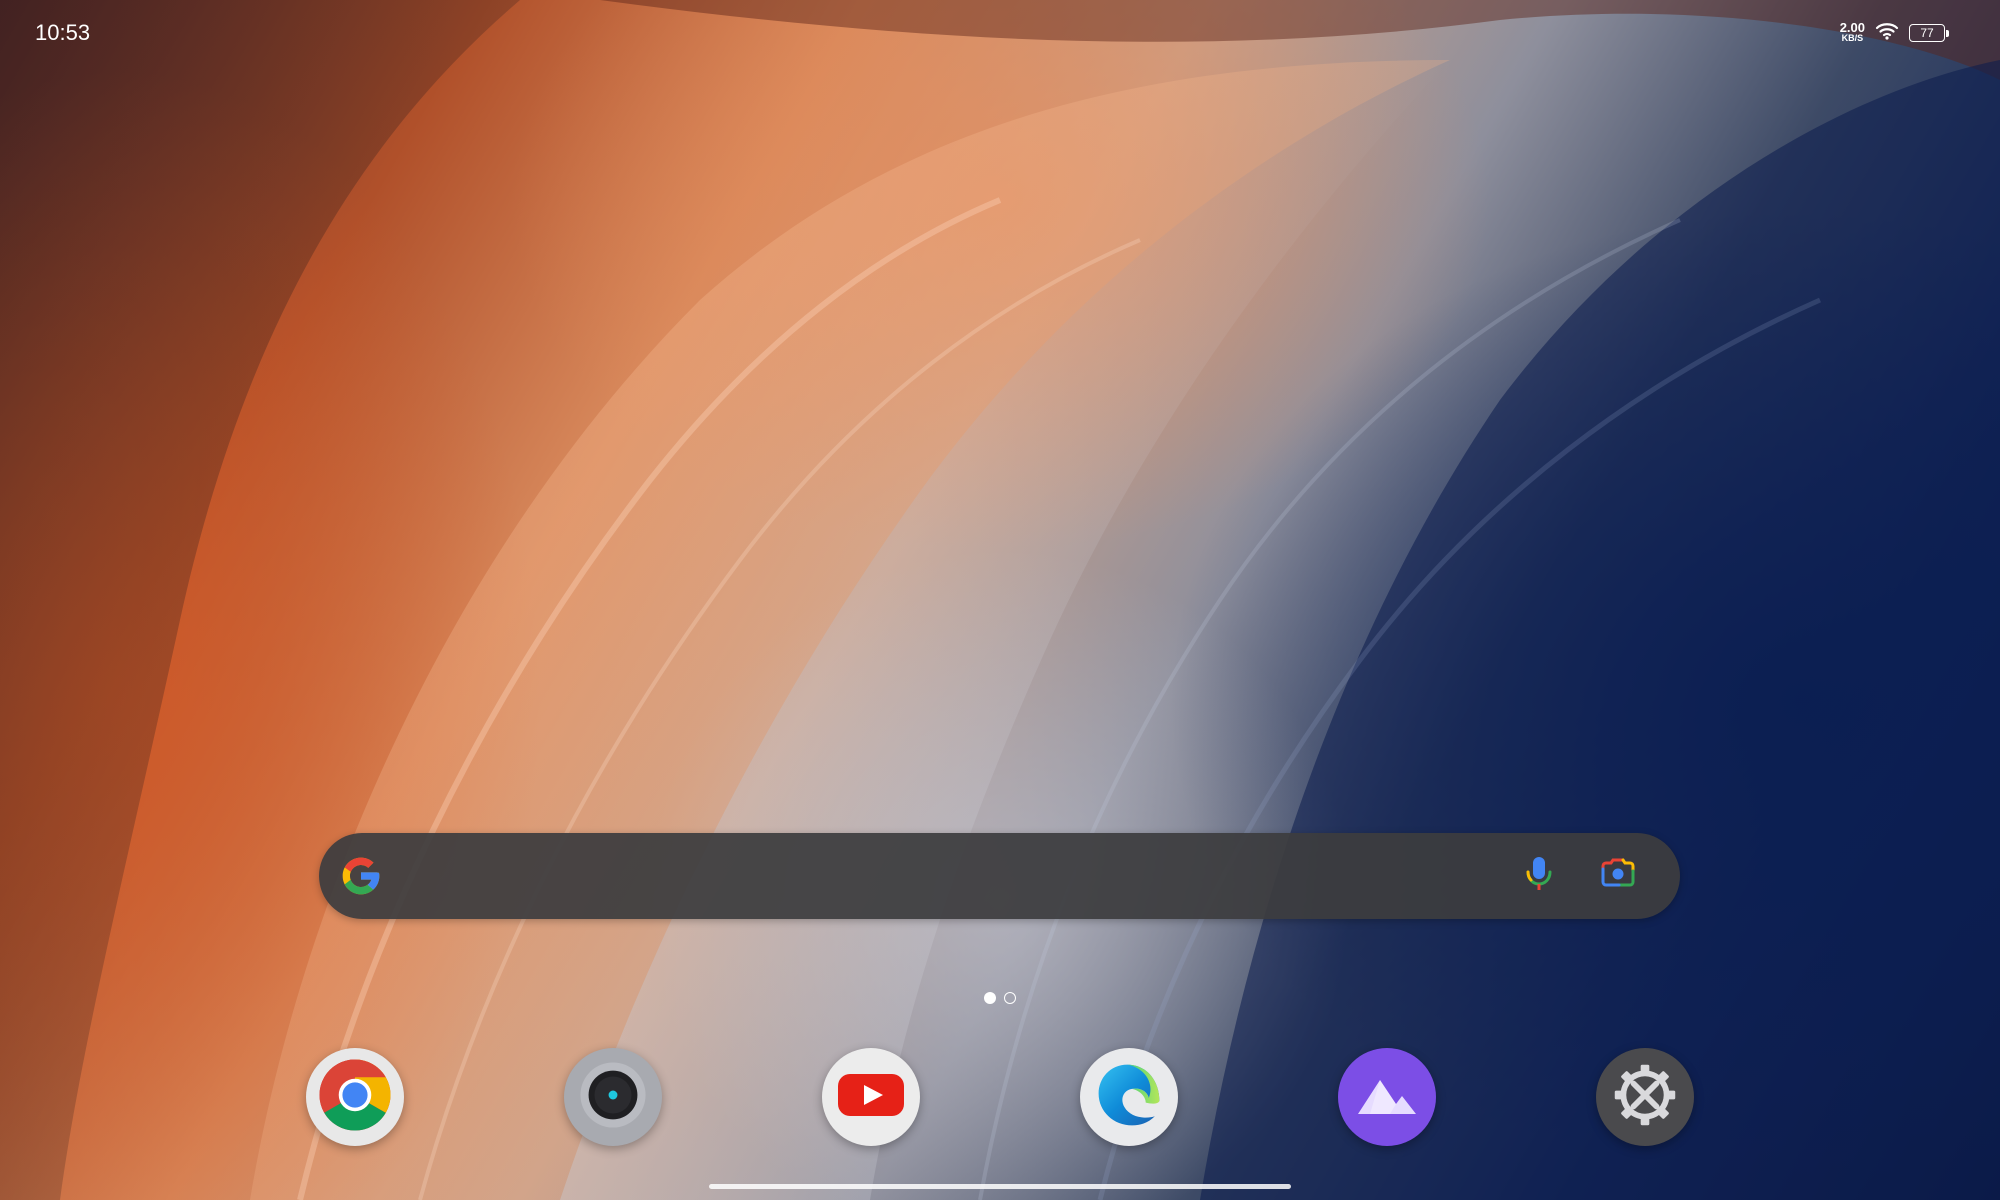 The height and width of the screenshot is (1200, 2000). I want to click on battery-indicator: 77, so click(1929, 33).